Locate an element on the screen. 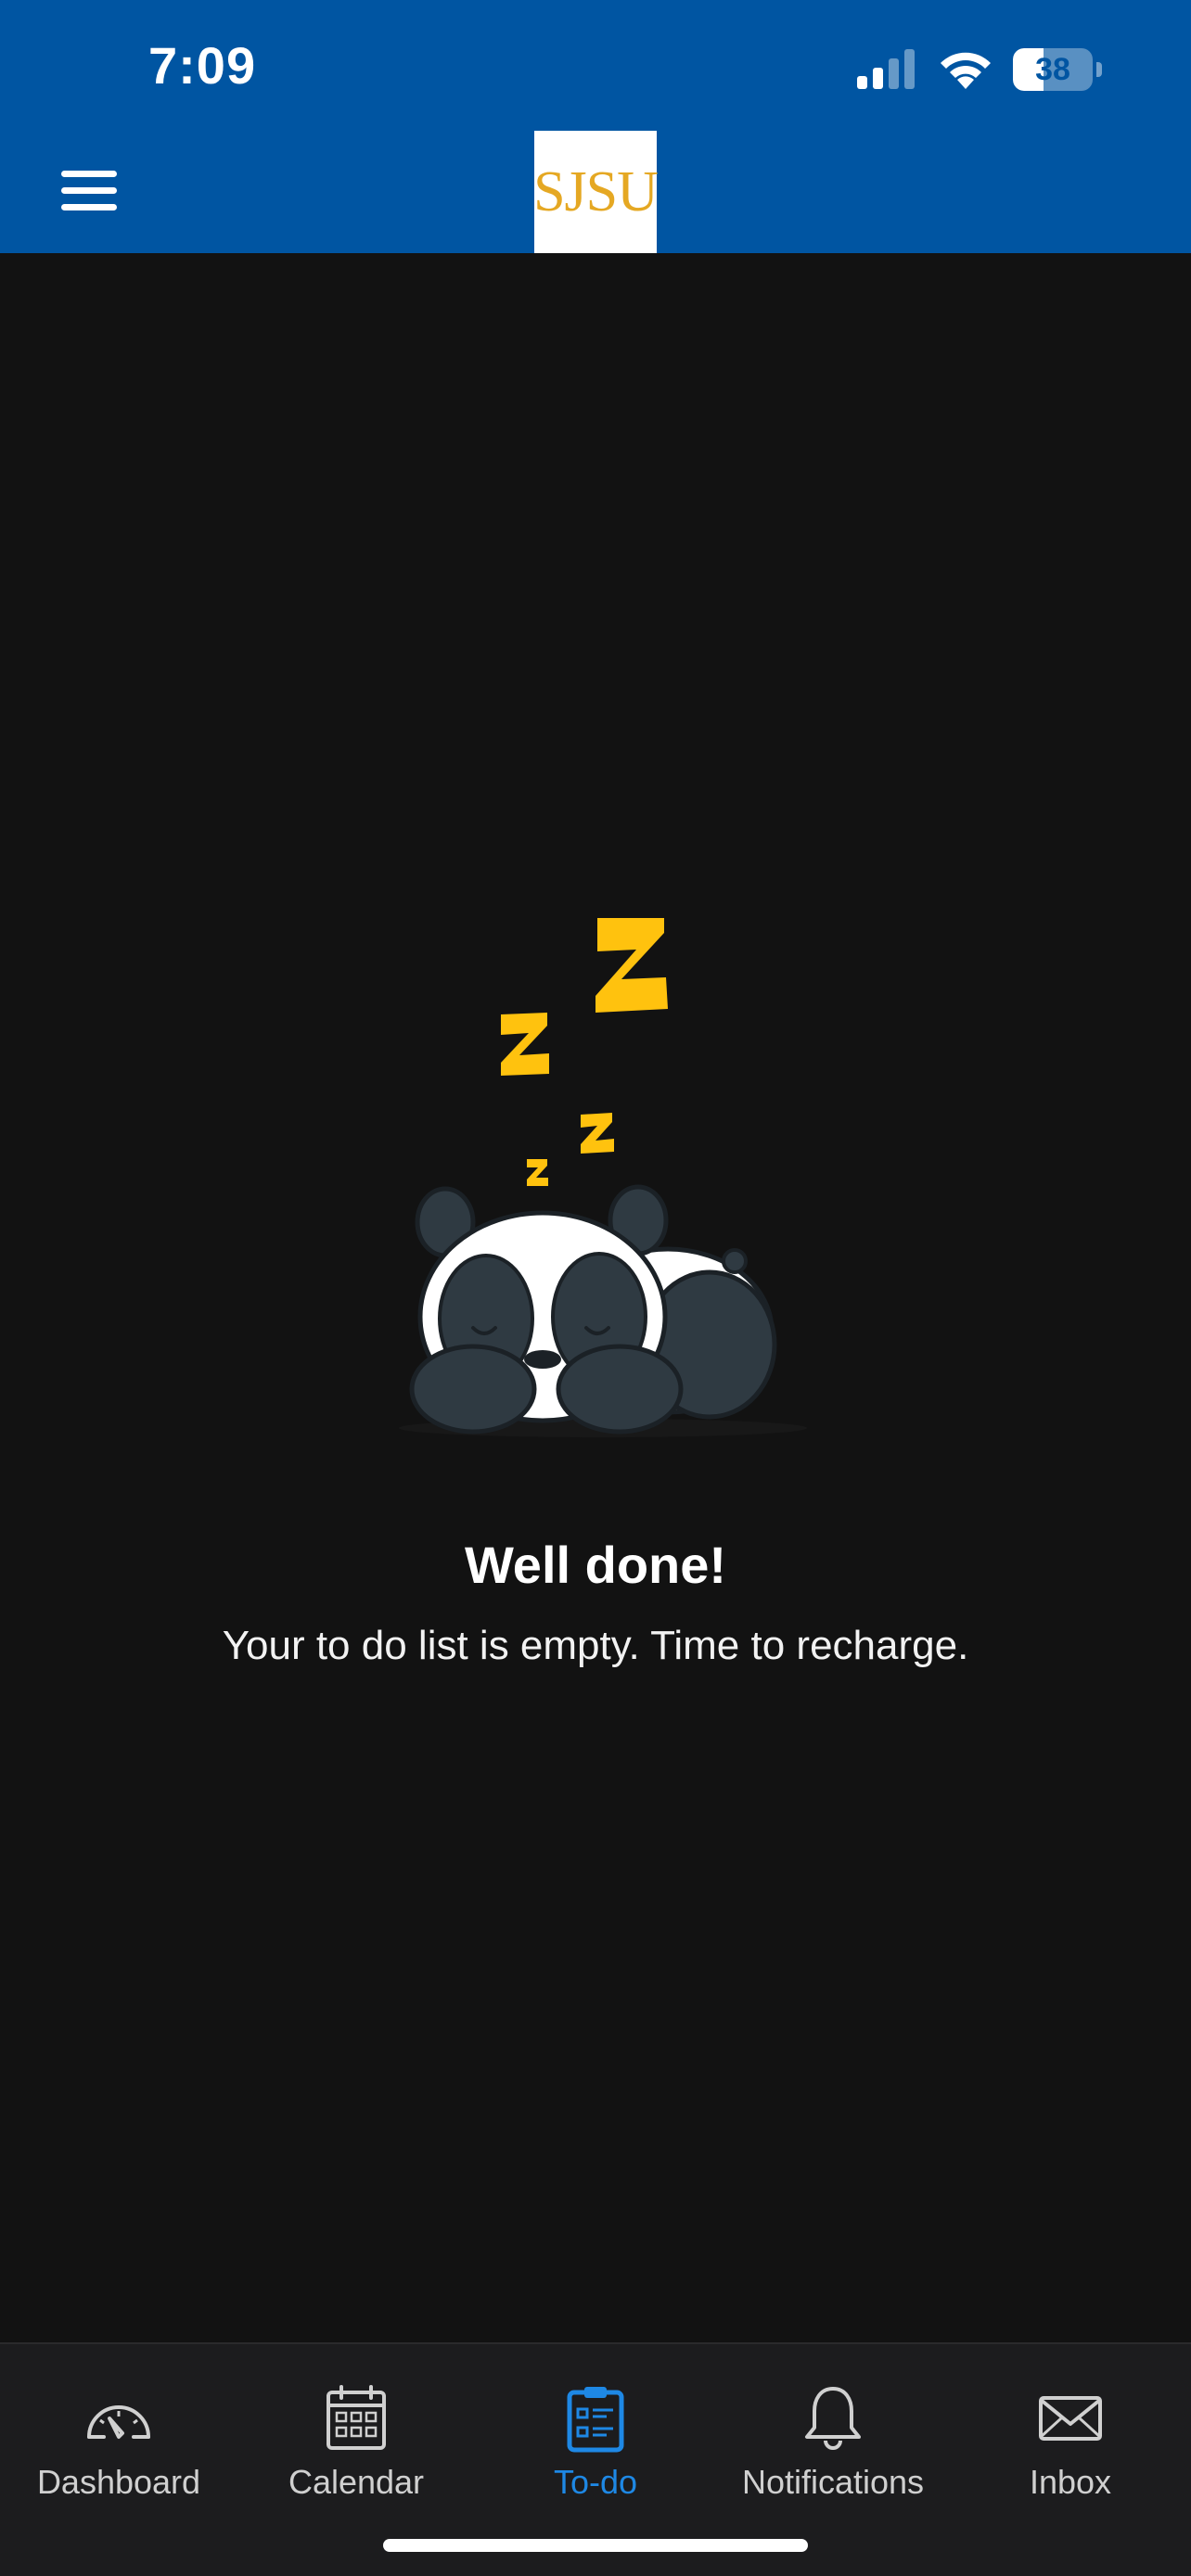 The height and width of the screenshot is (2576, 1191). calendar-icon is located at coordinates (356, 2418).